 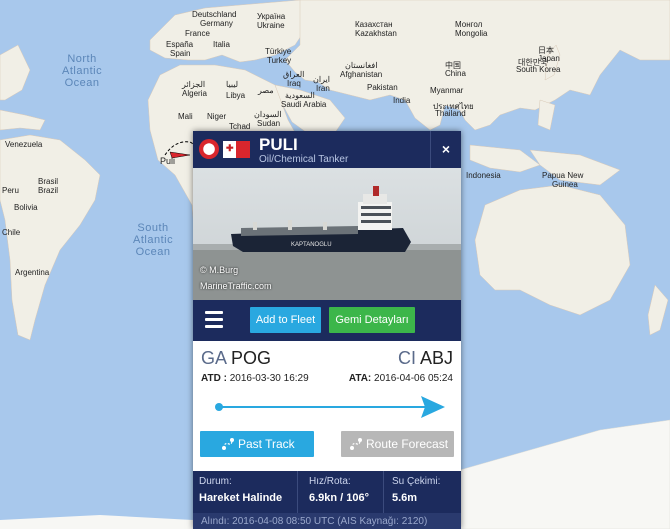 What do you see at coordinates (269, 123) in the screenshot?
I see `country-label: Sudan` at bounding box center [269, 123].